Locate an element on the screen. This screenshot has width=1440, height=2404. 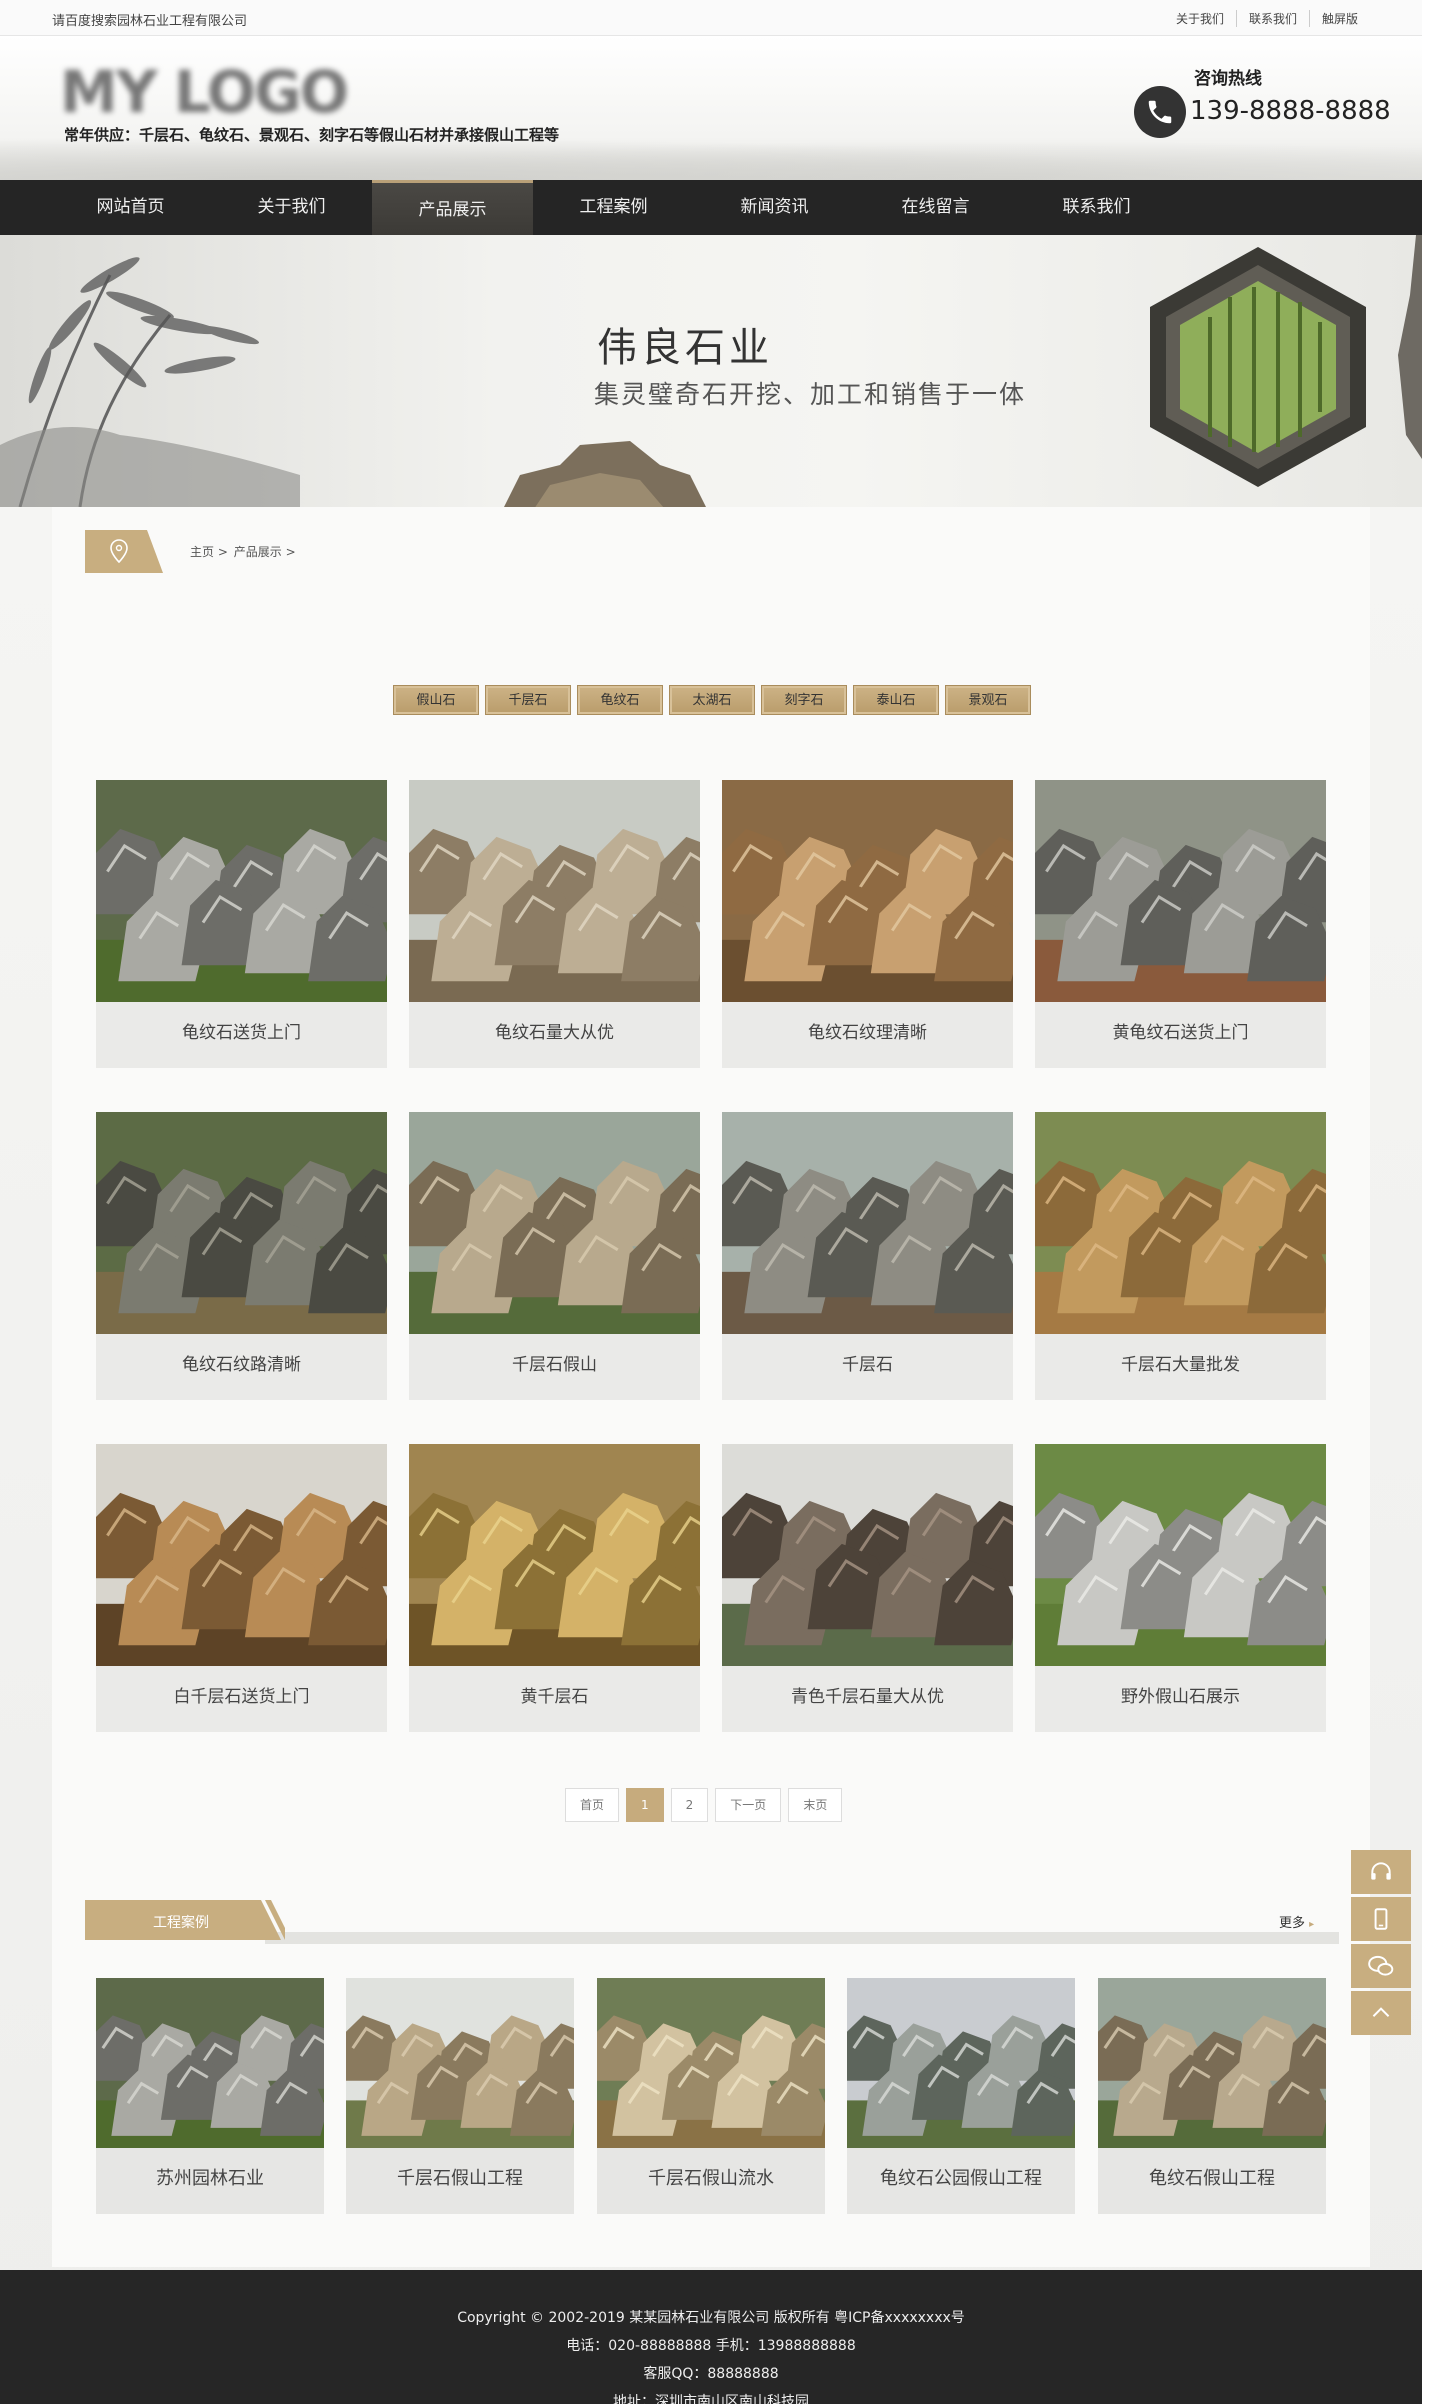
pager-page-2: 2 is located at coordinates (689, 1805).